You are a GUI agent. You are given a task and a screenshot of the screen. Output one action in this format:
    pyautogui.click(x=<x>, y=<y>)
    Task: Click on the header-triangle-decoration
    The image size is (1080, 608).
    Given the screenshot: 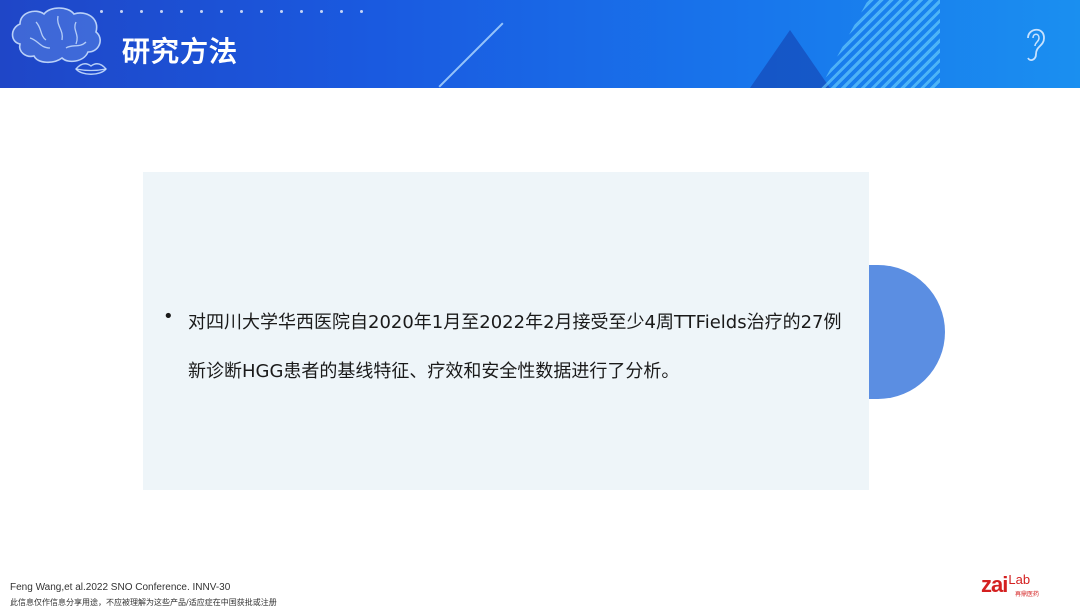 What is the action you would take?
    pyautogui.click(x=790, y=59)
    